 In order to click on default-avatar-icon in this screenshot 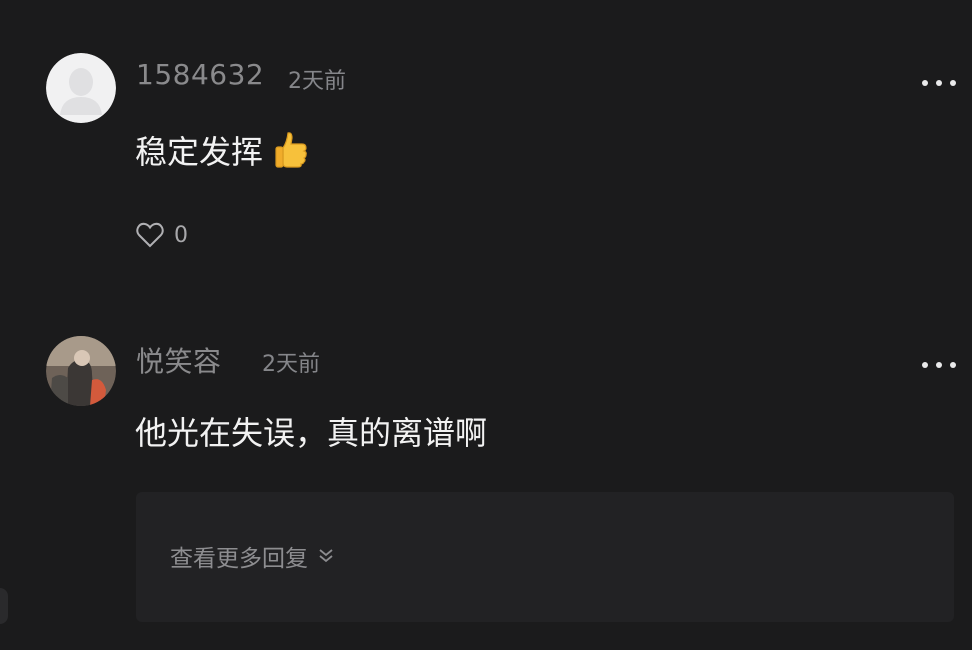, I will do `click(81, 88)`.